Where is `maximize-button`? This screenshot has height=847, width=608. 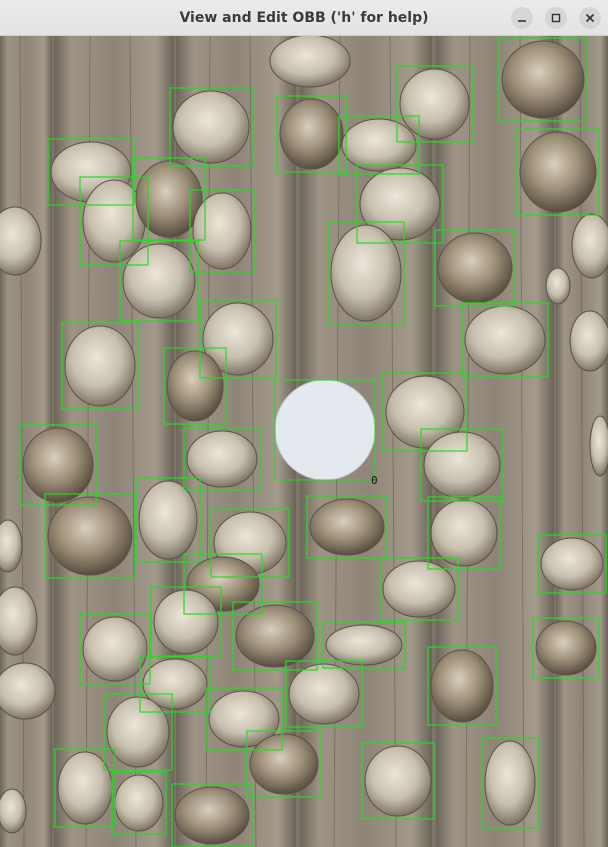 maximize-button is located at coordinates (556, 18).